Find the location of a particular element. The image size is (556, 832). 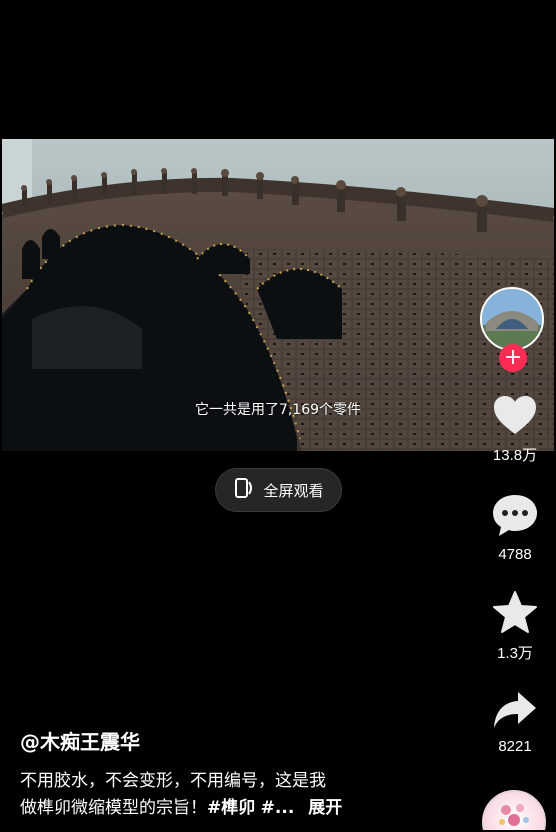

description-line-2: 做榫卯微缩模型的宗旨！#榫卯 #... 展开 is located at coordinates (240, 808).